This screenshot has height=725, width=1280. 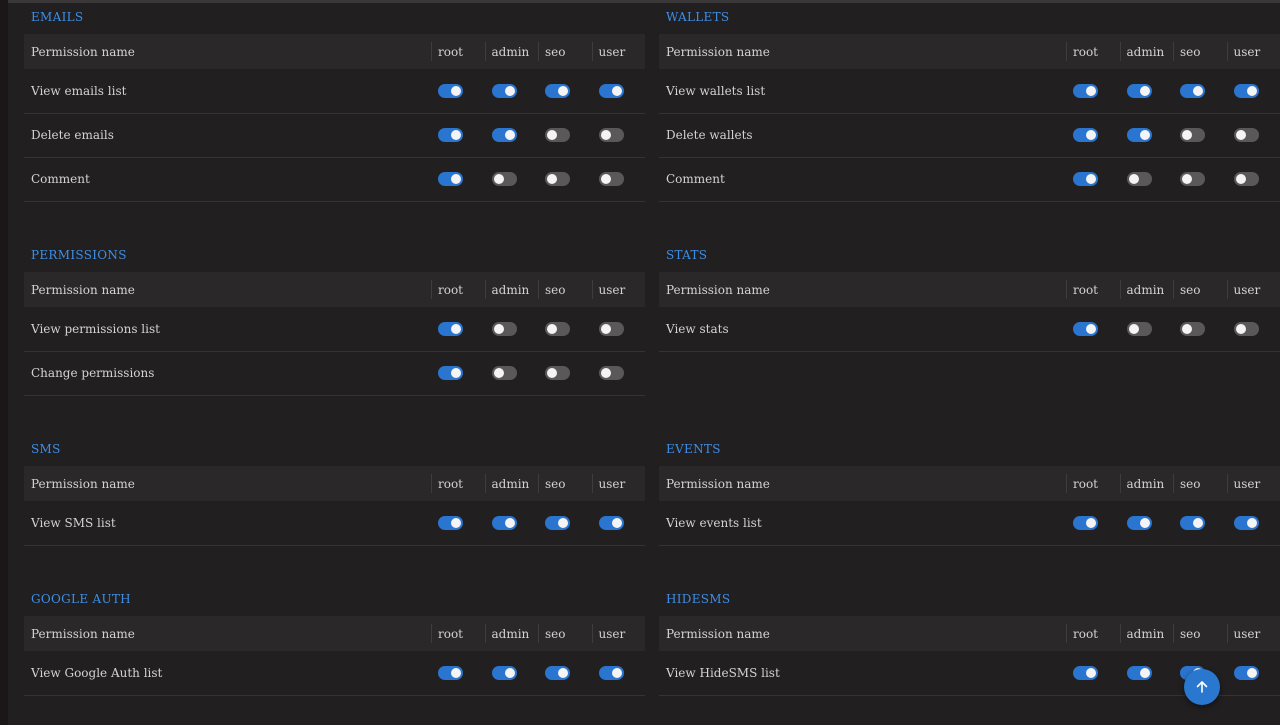 I want to click on permission-name: Change permissions, so click(x=93, y=373).